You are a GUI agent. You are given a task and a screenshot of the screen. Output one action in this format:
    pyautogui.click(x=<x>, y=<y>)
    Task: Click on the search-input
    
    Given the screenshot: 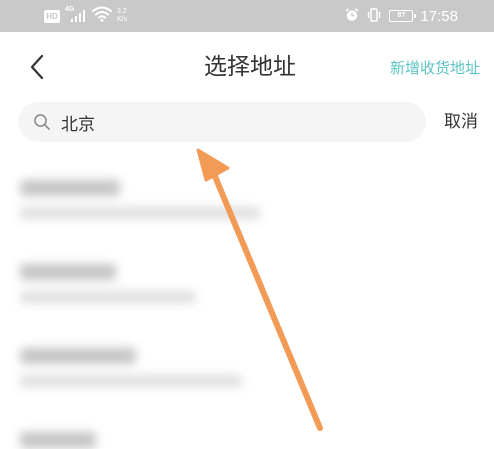 What is the action you would take?
    pyautogui.click(x=221, y=122)
    